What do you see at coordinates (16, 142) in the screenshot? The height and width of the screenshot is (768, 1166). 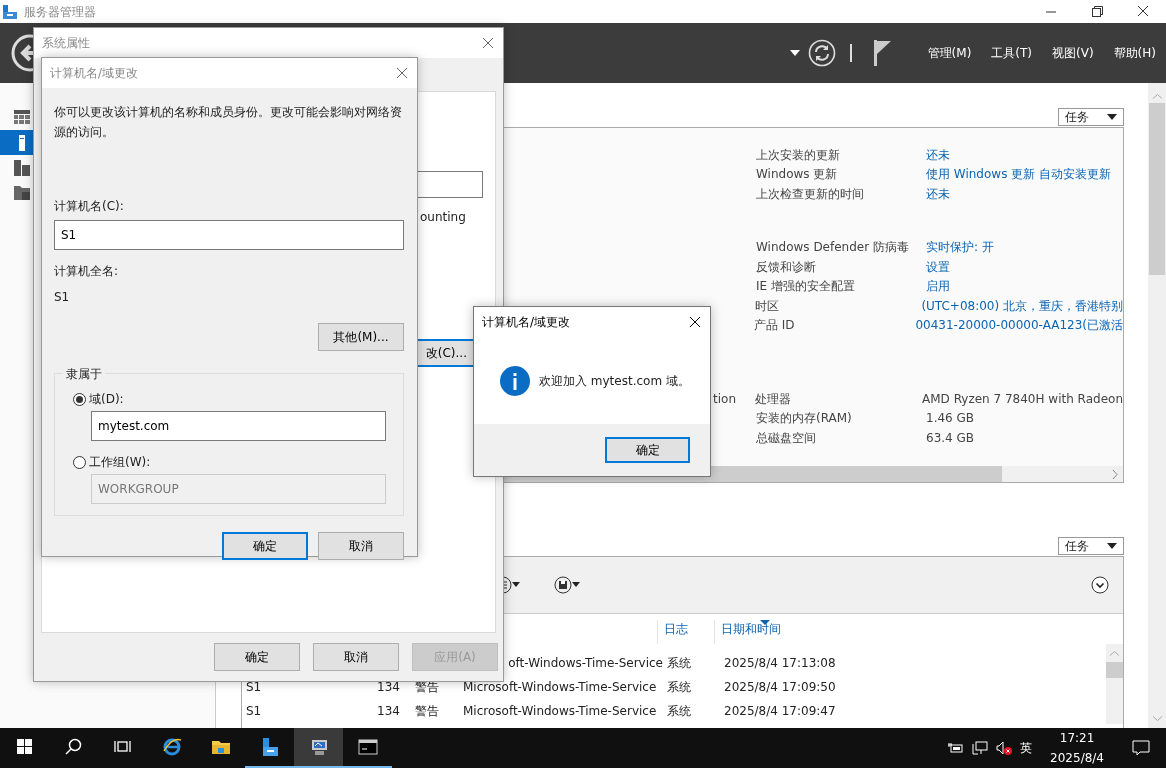 I see `sidebar-item` at bounding box center [16, 142].